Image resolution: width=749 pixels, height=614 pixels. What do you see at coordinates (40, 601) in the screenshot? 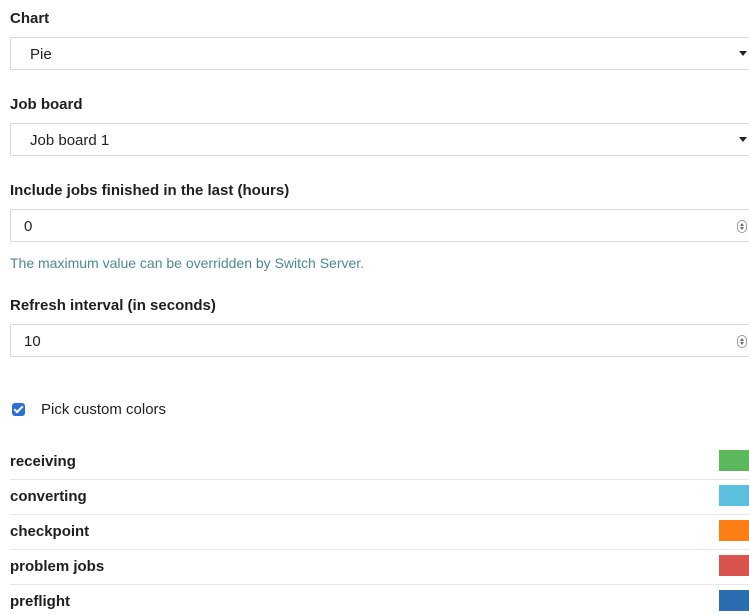
I see `color-row-label: preflight` at bounding box center [40, 601].